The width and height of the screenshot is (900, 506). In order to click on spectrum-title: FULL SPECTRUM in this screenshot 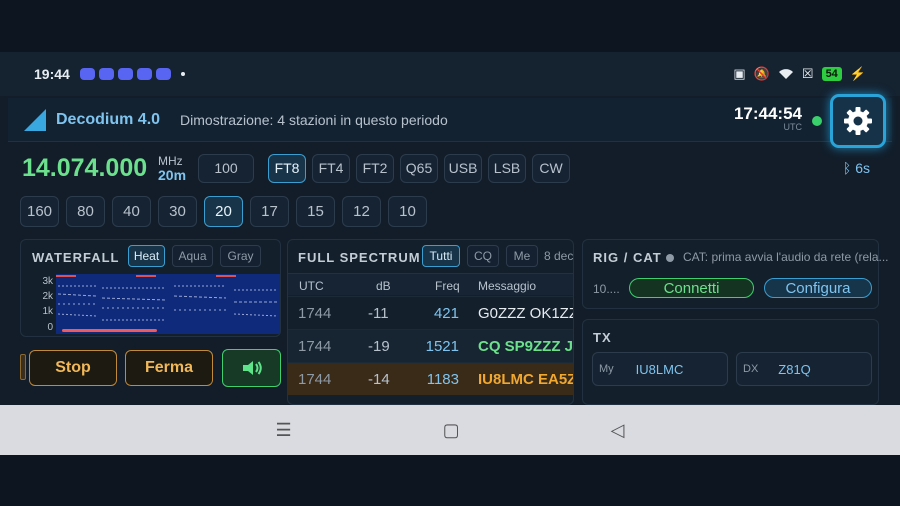, I will do `click(359, 257)`.